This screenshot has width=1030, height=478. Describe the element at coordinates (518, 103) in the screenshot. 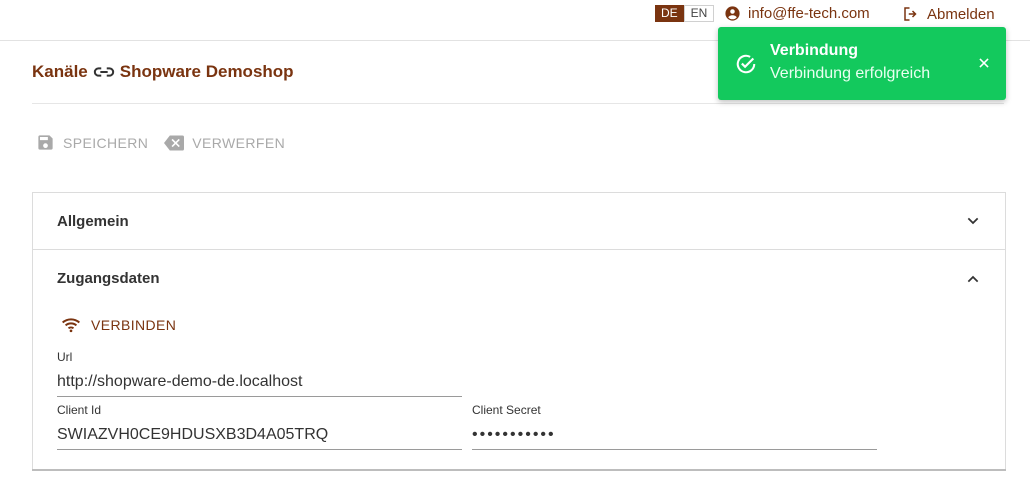

I see `breadcrumb-divider` at that location.